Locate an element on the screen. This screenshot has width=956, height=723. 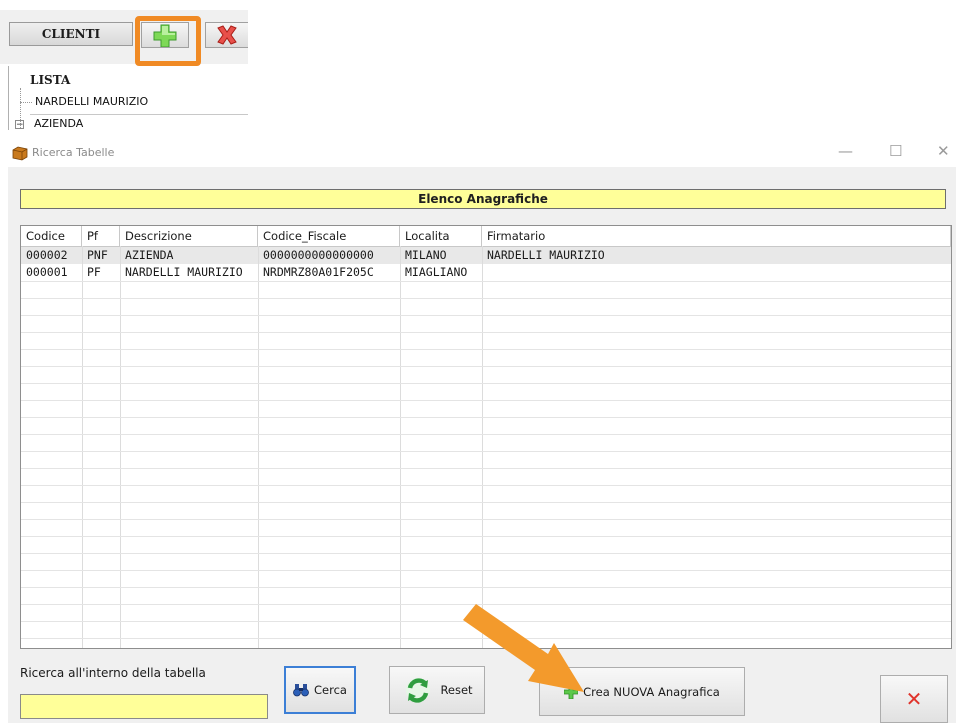
maximize-button: ☐ is located at coordinates (895, 151).